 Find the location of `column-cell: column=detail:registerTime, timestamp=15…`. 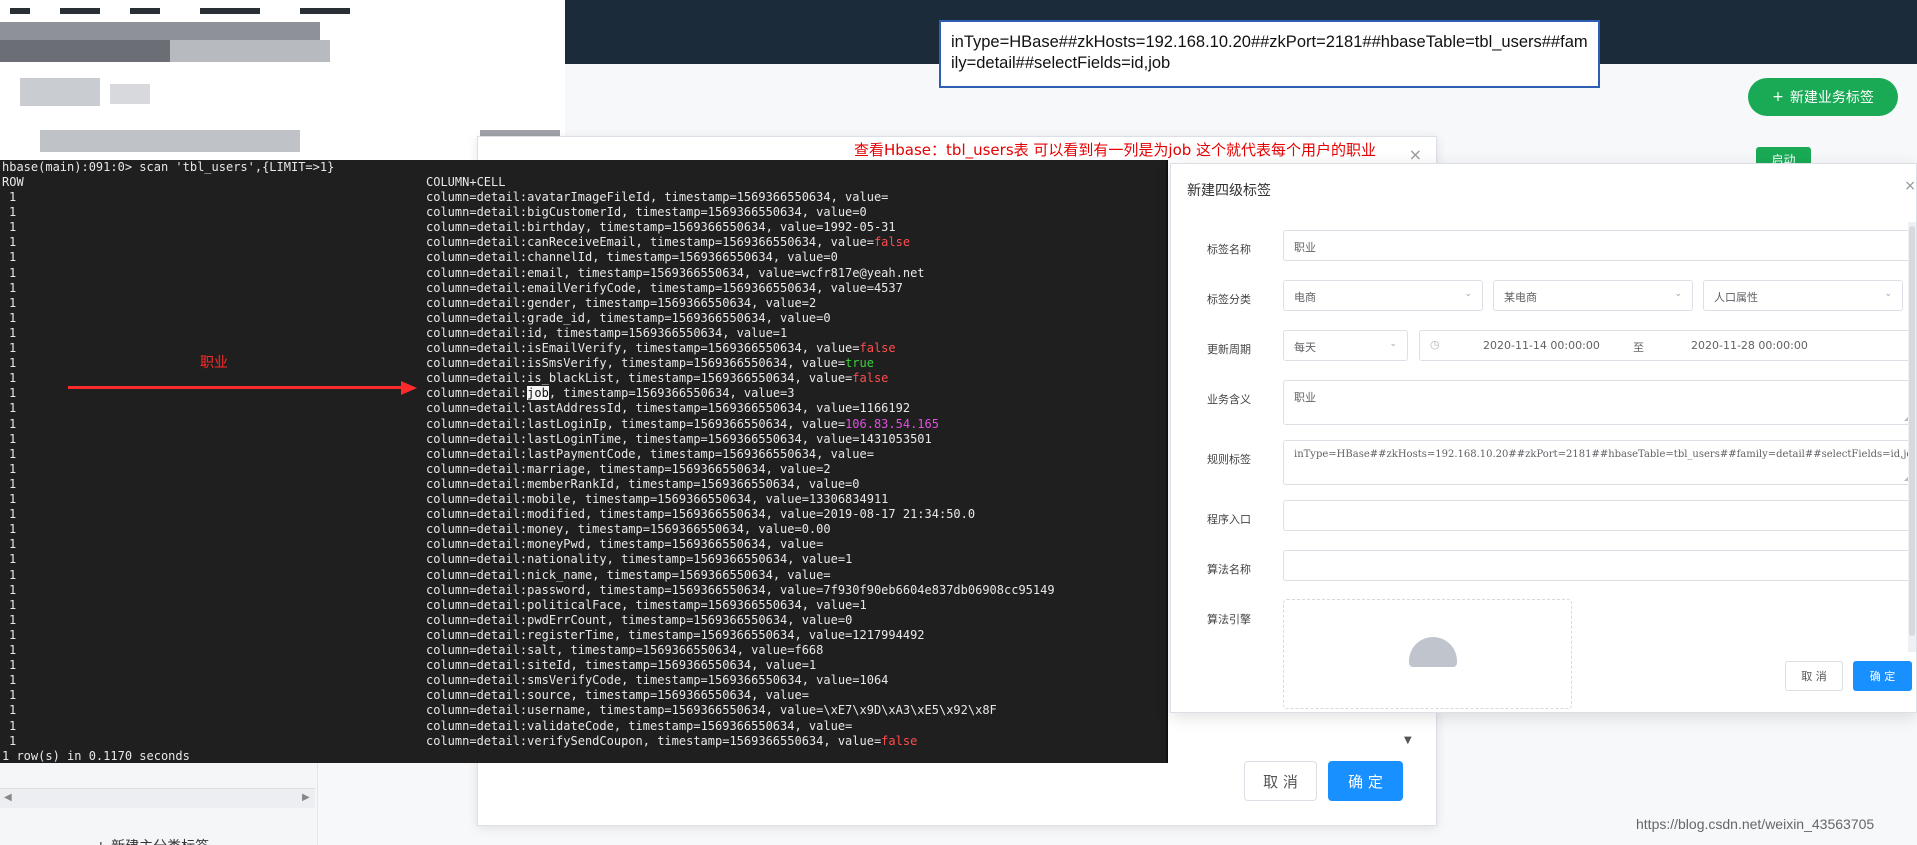

column-cell: column=detail:registerTime, timestamp=15… is located at coordinates (675, 634).